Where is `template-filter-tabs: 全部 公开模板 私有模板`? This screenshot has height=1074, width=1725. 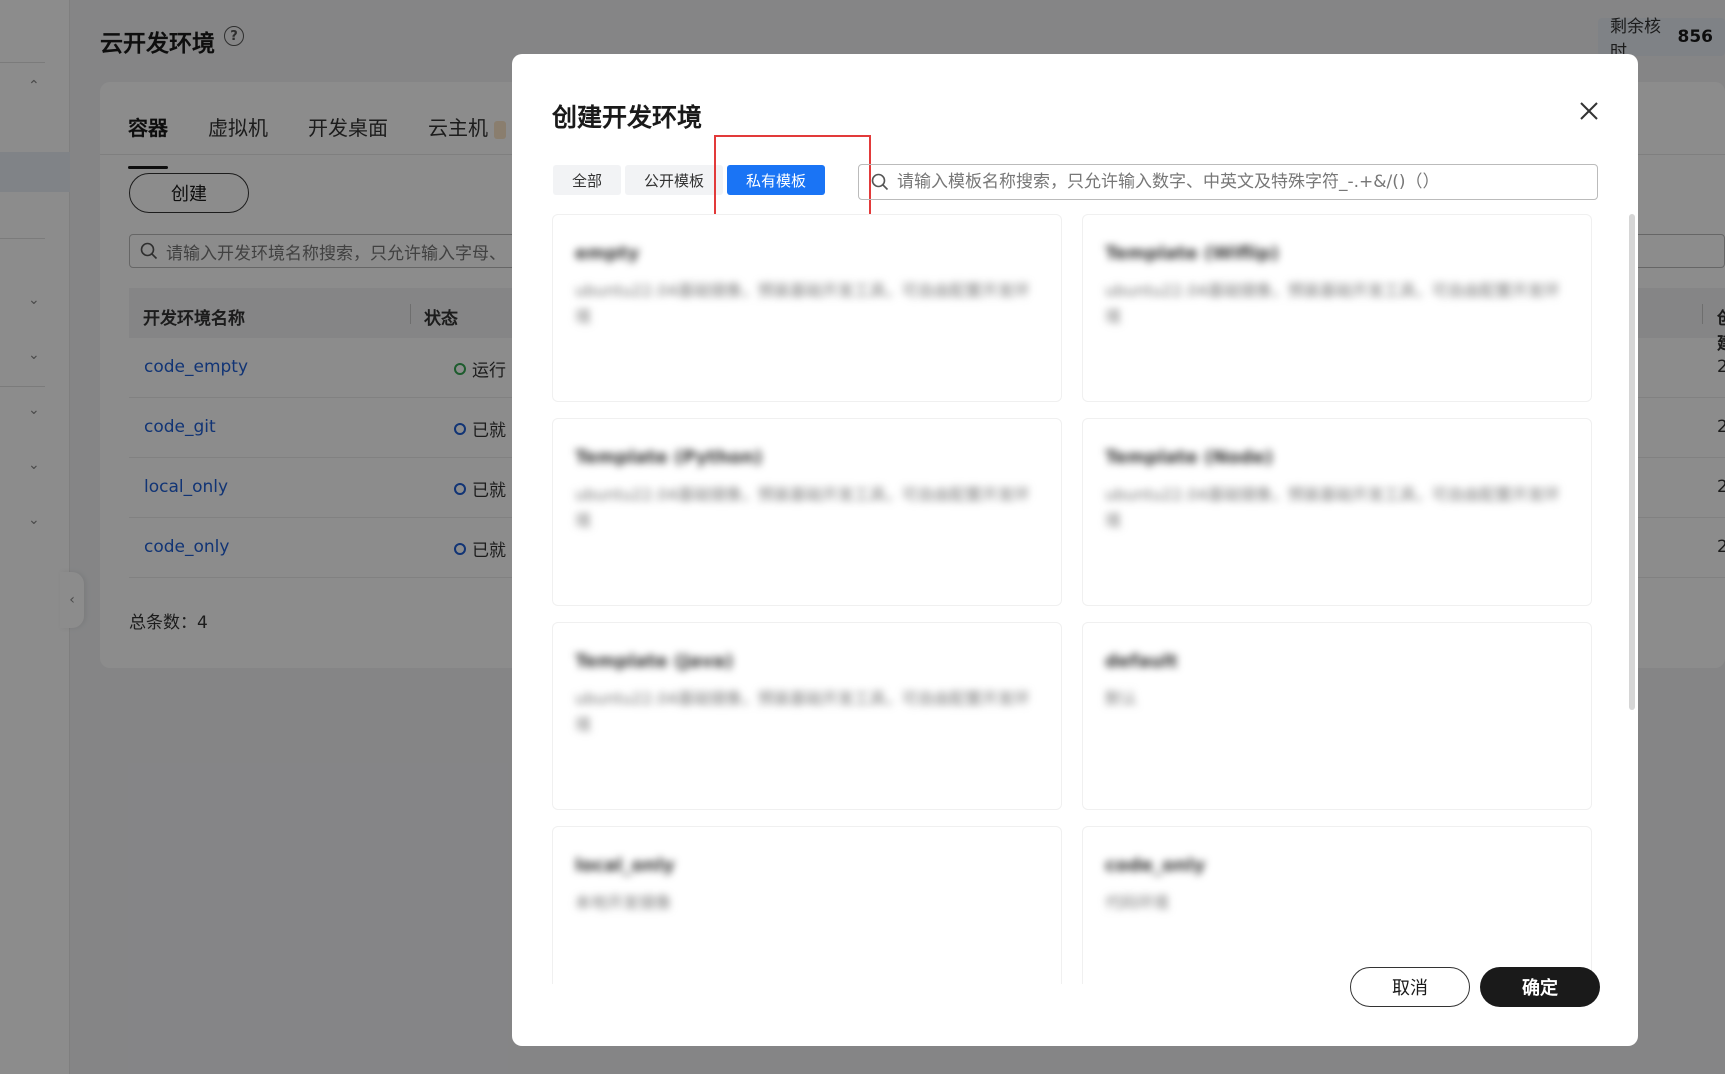
template-filter-tabs: 全部 公开模板 私有模板 is located at coordinates (689, 180).